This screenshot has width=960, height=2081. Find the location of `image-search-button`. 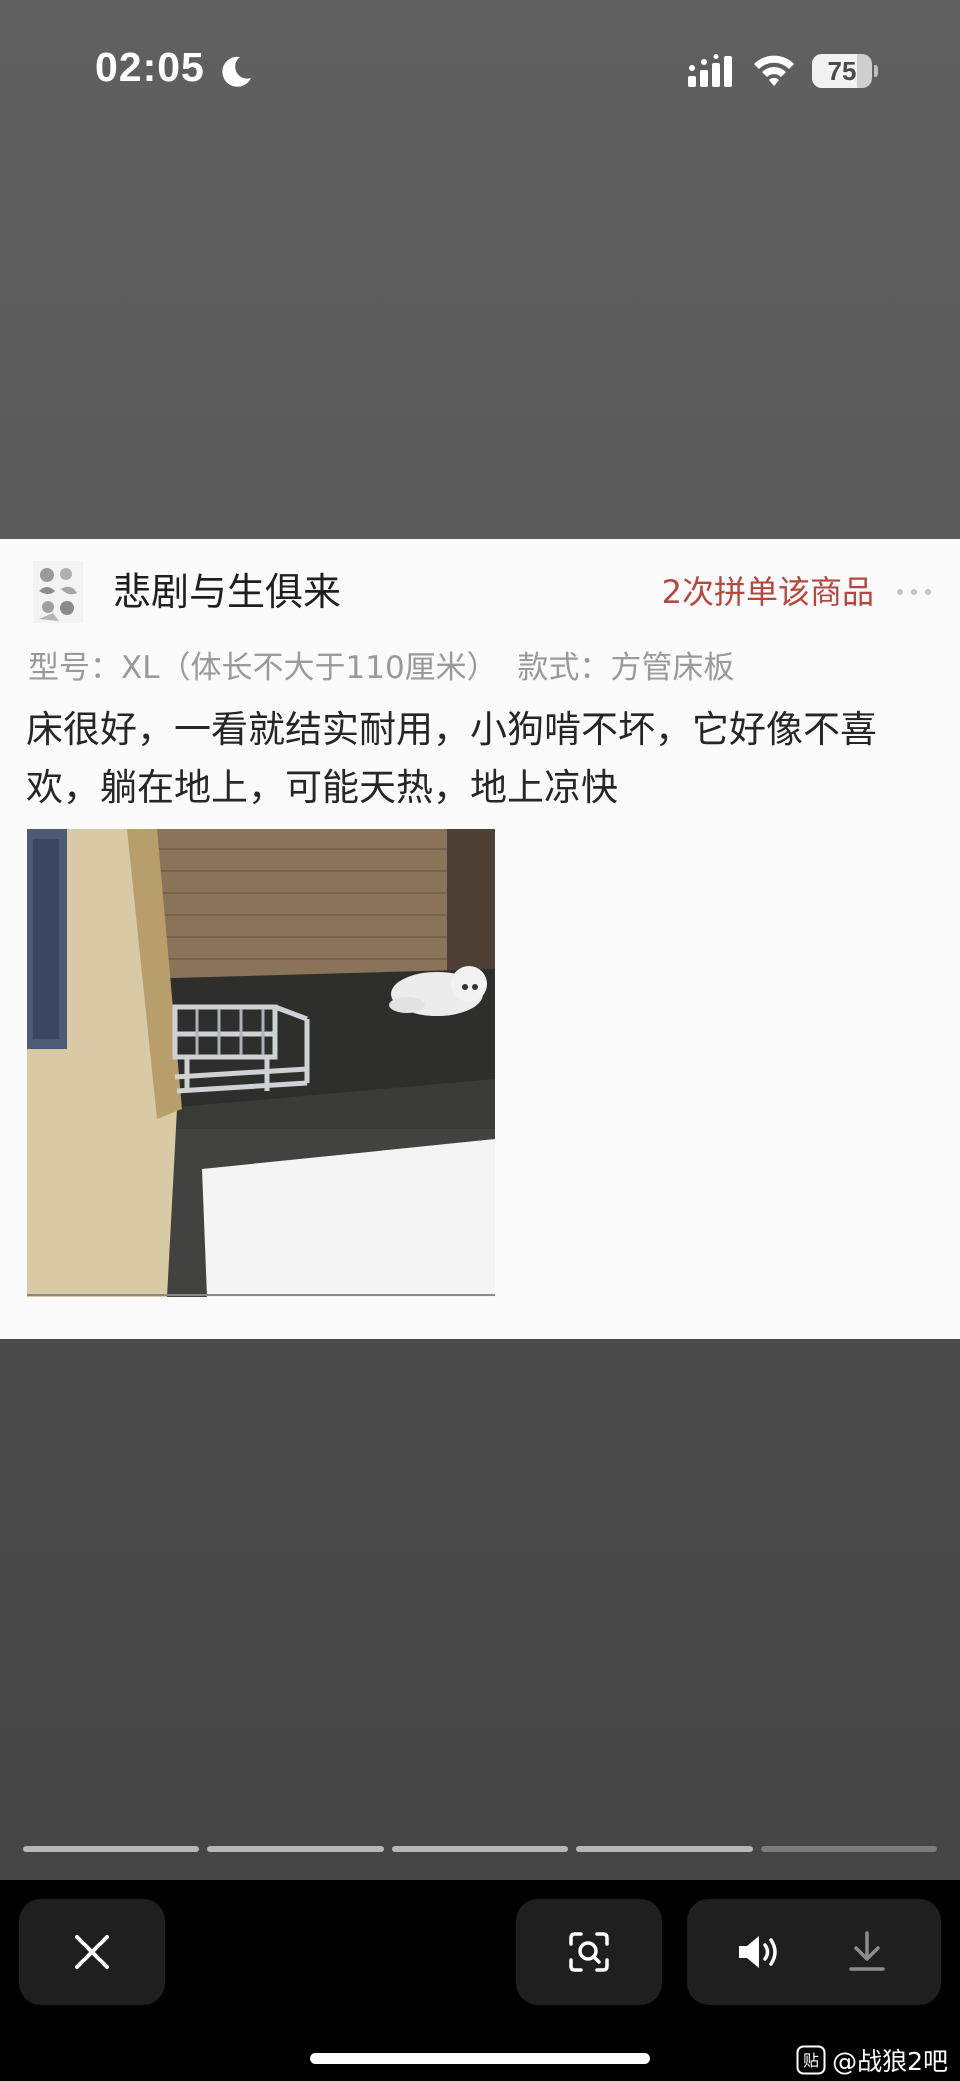

image-search-button is located at coordinates (589, 1952).